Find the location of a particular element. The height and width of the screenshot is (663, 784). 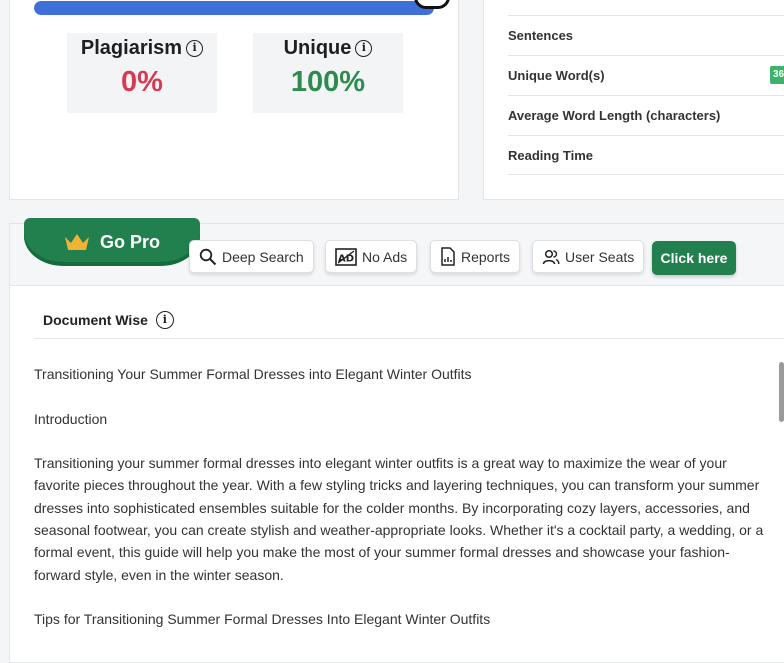

feature-label: Deep Search is located at coordinates (263, 256).